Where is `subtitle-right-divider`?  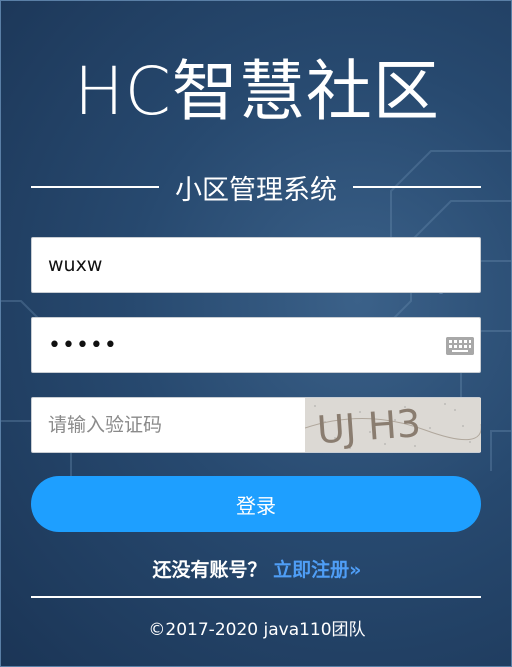 subtitle-right-divider is located at coordinates (417, 187).